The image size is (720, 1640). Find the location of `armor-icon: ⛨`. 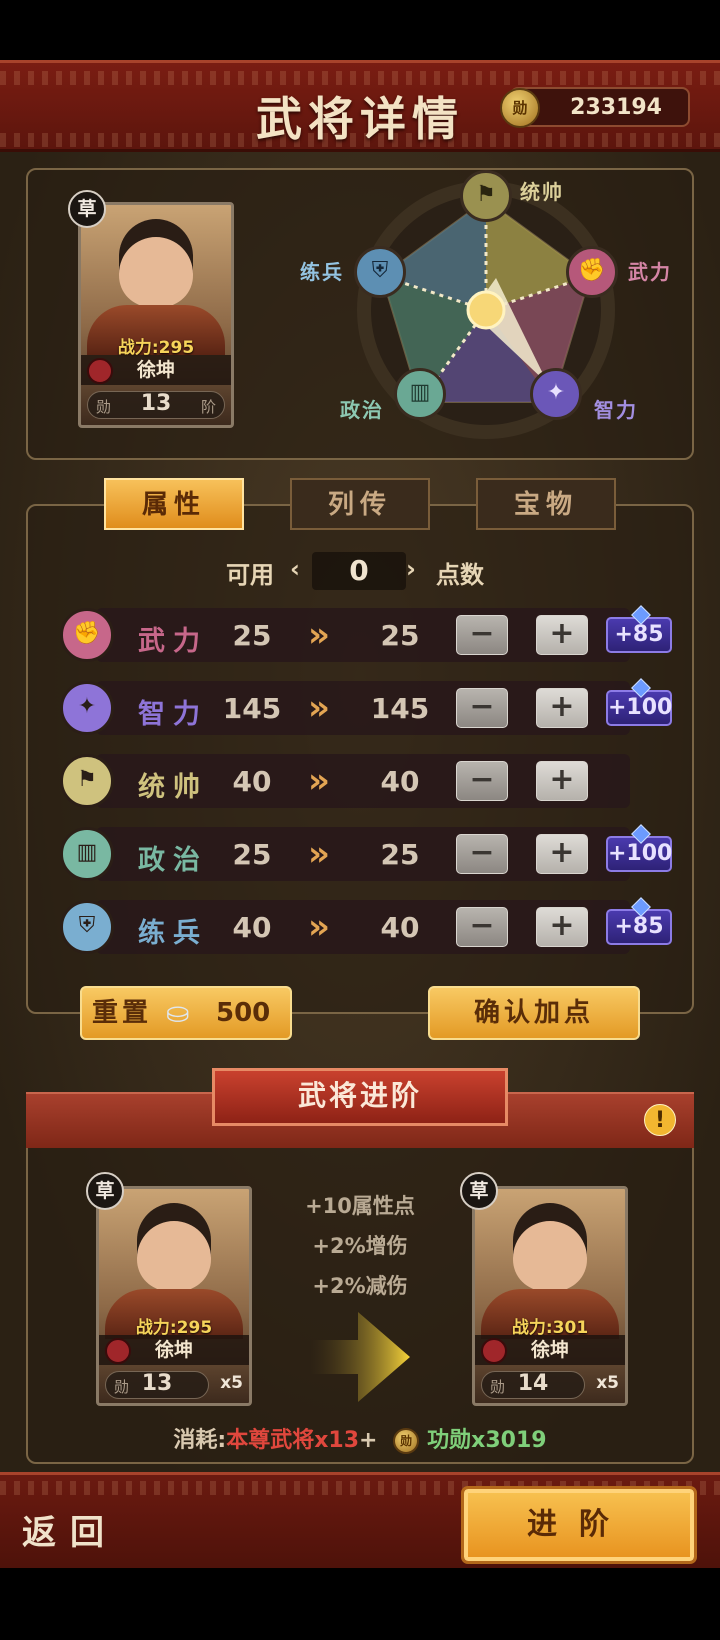

armor-icon: ⛨ is located at coordinates (87, 927).